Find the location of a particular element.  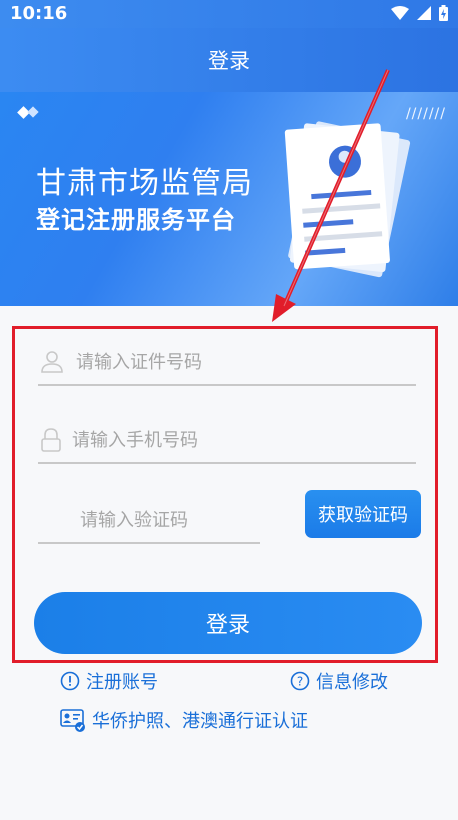

id-number-field: 请输入证件号码 is located at coordinates (227, 361).